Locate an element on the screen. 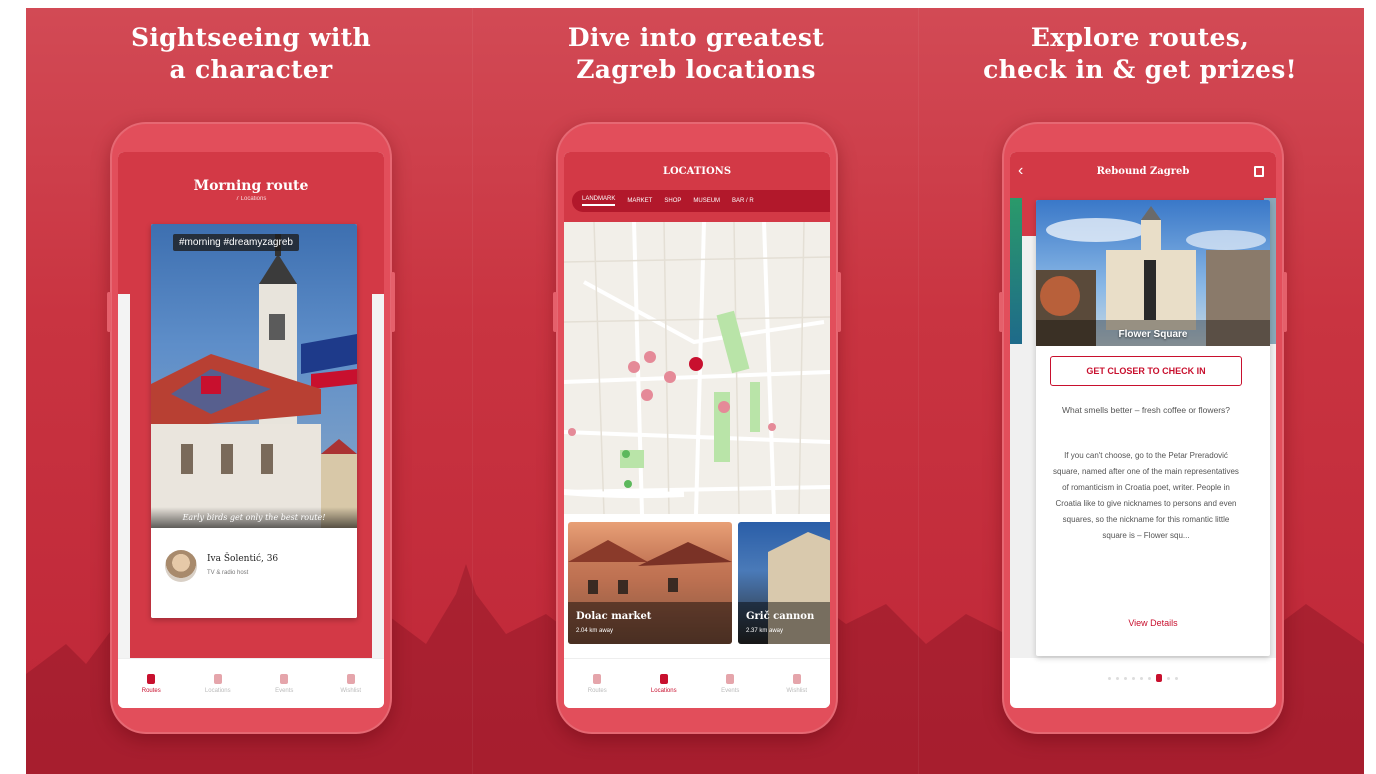 The height and width of the screenshot is (774, 1376). locations-title: LOCATIONS is located at coordinates (697, 171).